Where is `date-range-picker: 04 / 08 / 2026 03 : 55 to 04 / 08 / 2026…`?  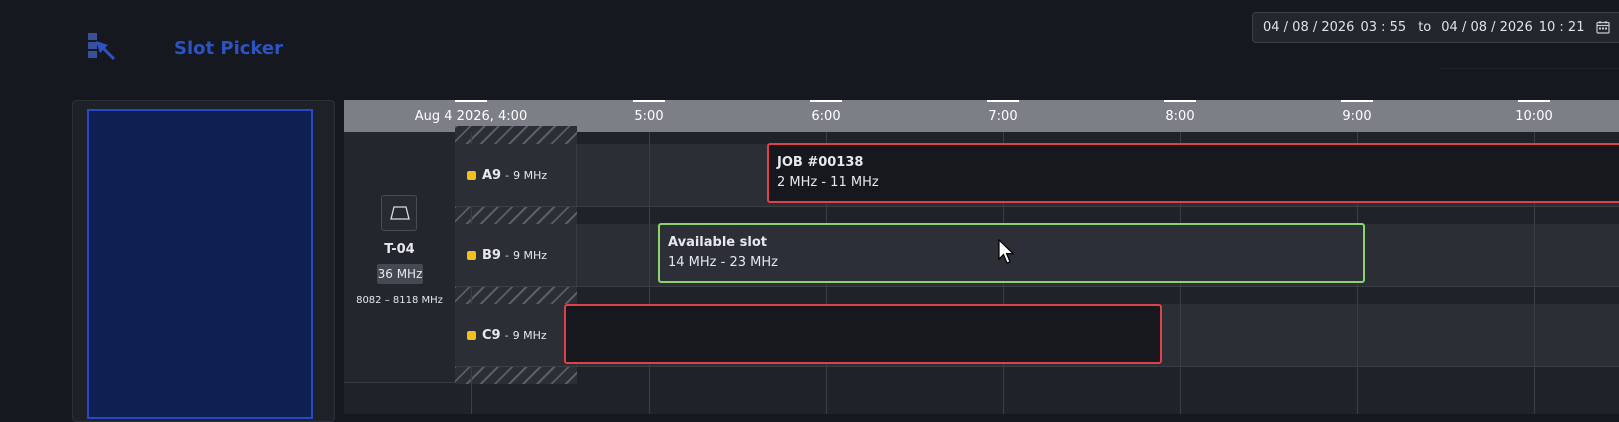 date-range-picker: 04 / 08 / 2026 03 : 55 to 04 / 08 / 2026… is located at coordinates (1435, 27).